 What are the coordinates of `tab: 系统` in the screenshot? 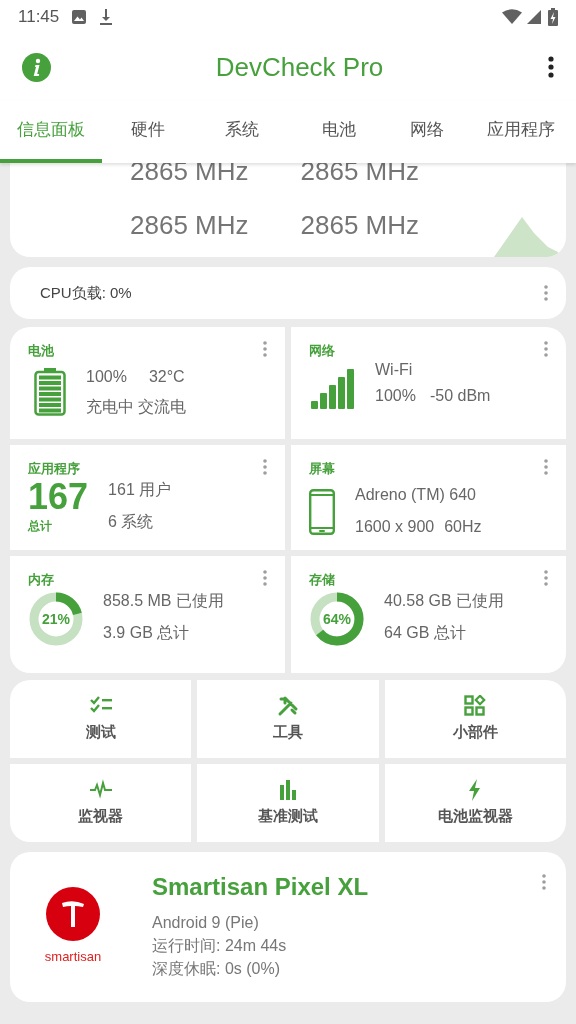 It's located at (242, 131).